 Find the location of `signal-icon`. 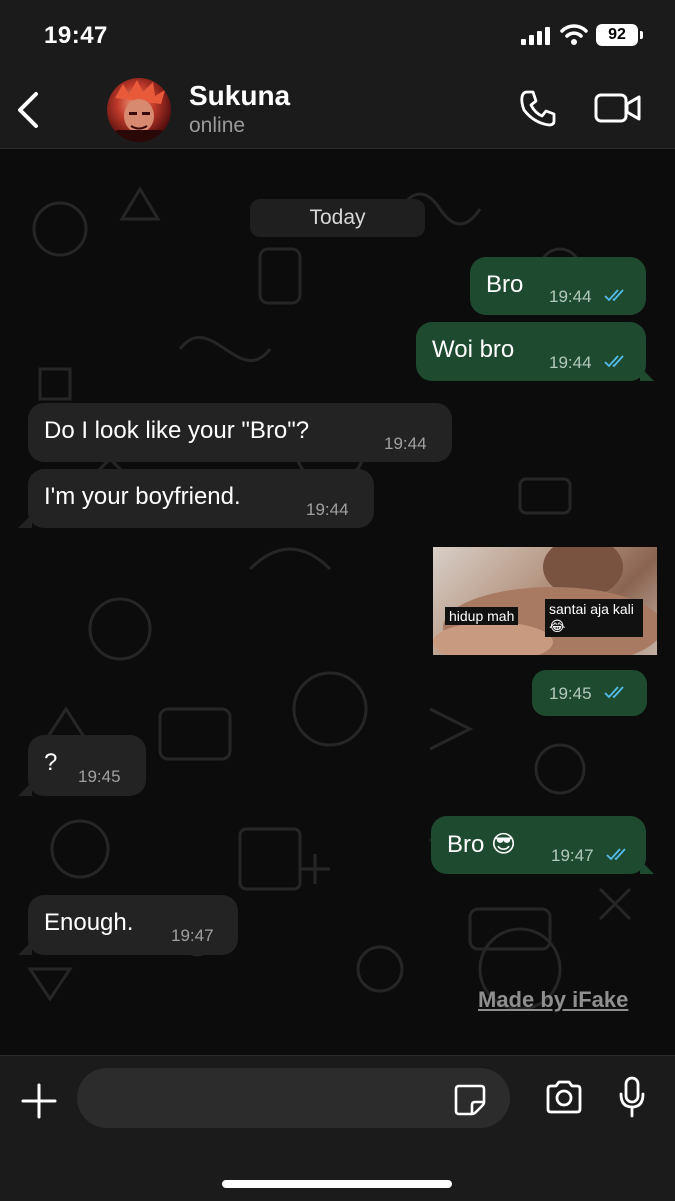

signal-icon is located at coordinates (537, 36).